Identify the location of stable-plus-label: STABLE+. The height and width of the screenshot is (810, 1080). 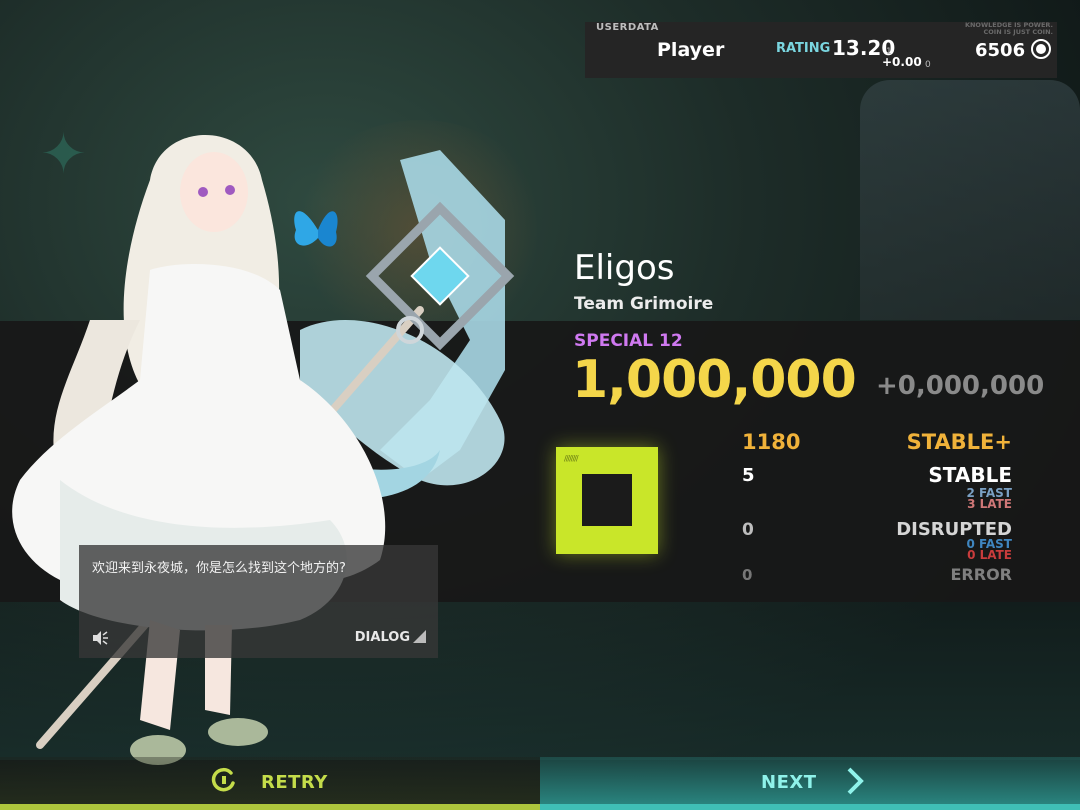
(959, 442).